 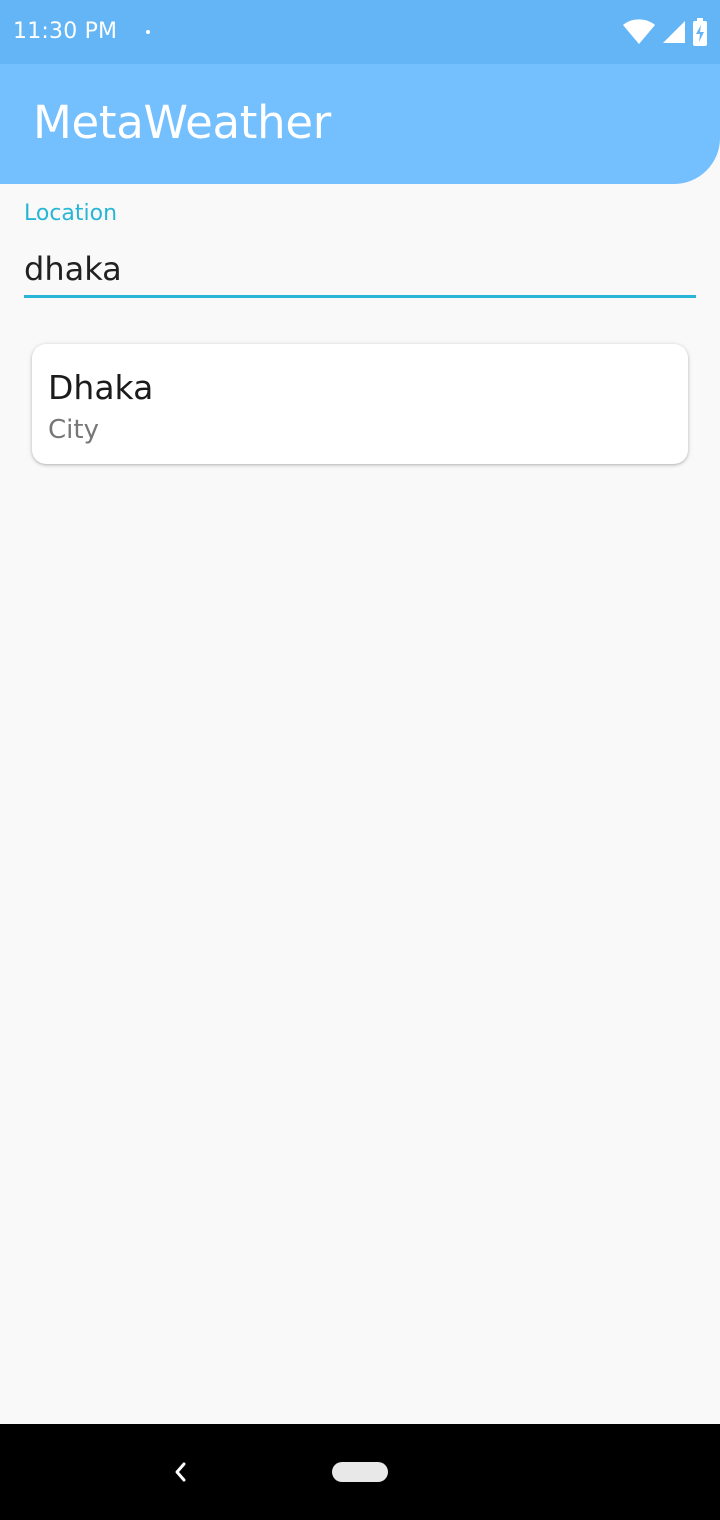 I want to click on notification-dot-icon, so click(x=148, y=32).